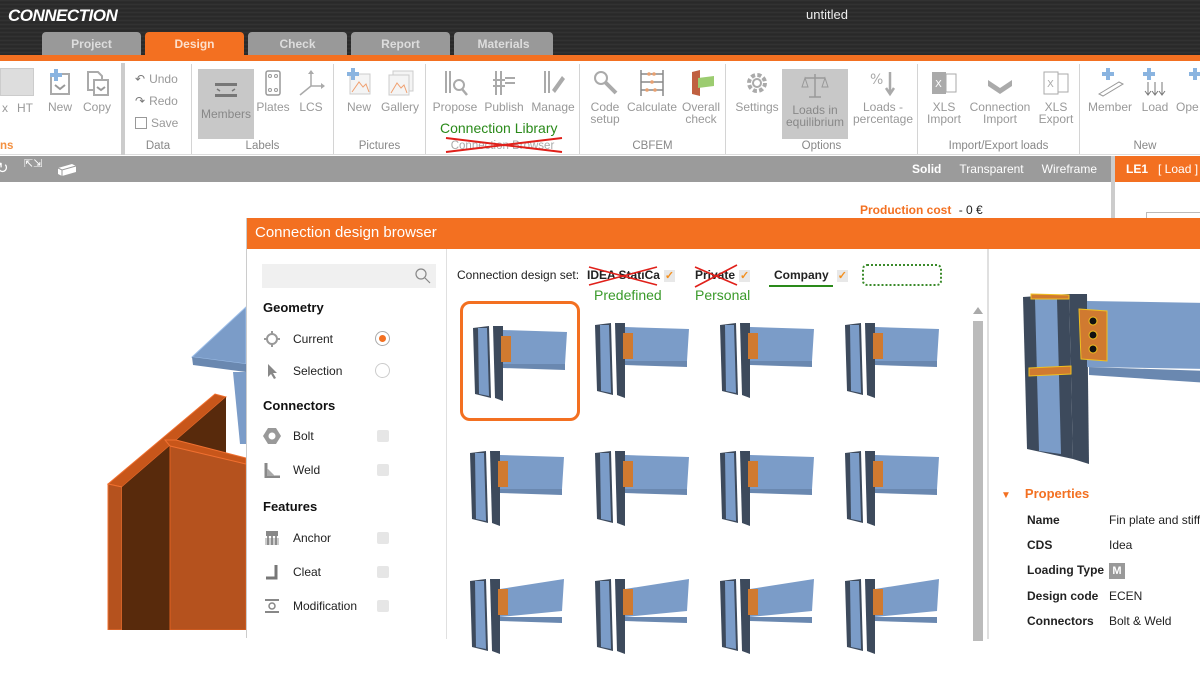  What do you see at coordinates (383, 572) in the screenshot?
I see `cleat-checkbox` at bounding box center [383, 572].